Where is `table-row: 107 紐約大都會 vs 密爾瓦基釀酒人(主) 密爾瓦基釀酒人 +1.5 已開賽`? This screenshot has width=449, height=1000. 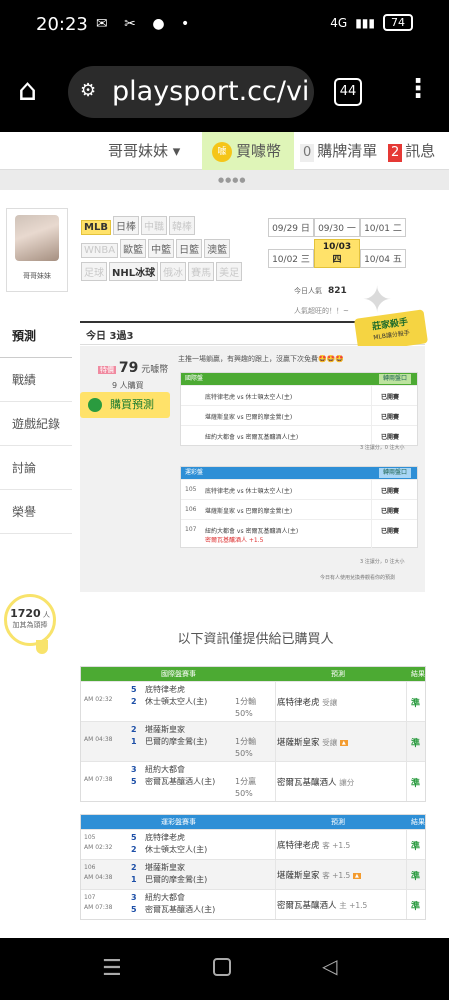
table-row: 107 紐約大都會 vs 密爾瓦基釀酒人(主) 密爾瓦基釀酒人 +1.5 已開賽 is located at coordinates (299, 533).